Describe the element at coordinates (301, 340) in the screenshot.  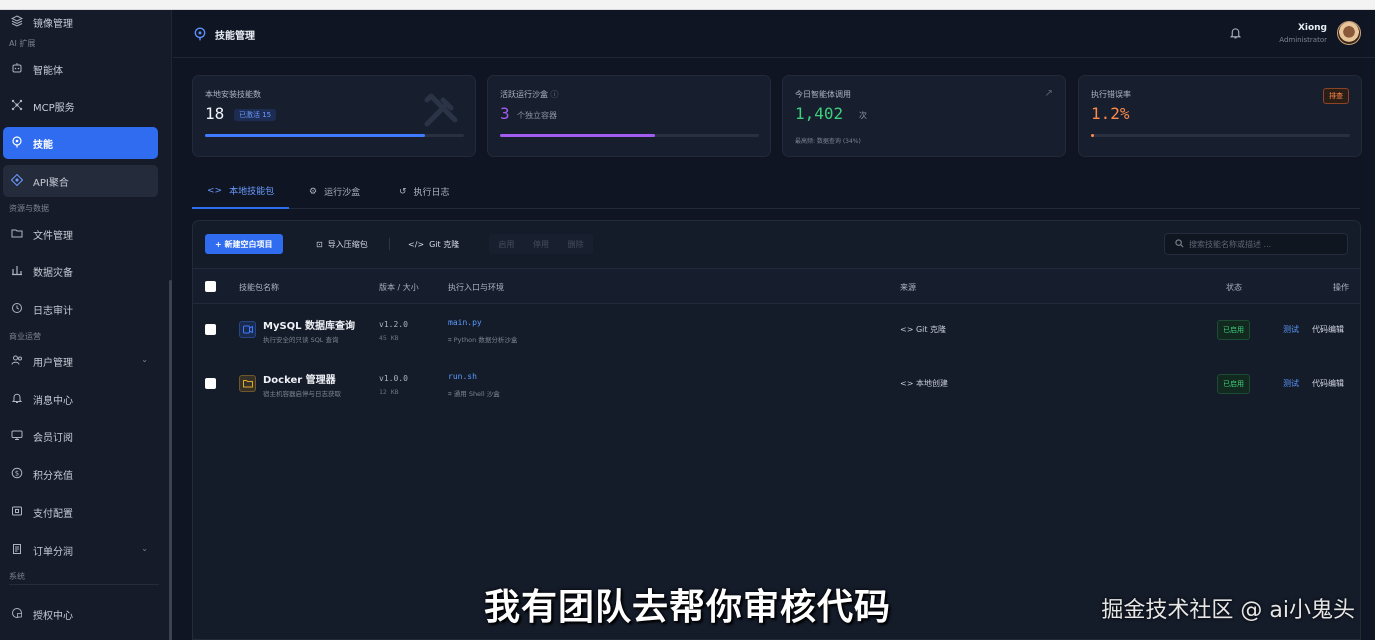
I see `package-desc: 执行安全的只读 SQL 查询` at that location.